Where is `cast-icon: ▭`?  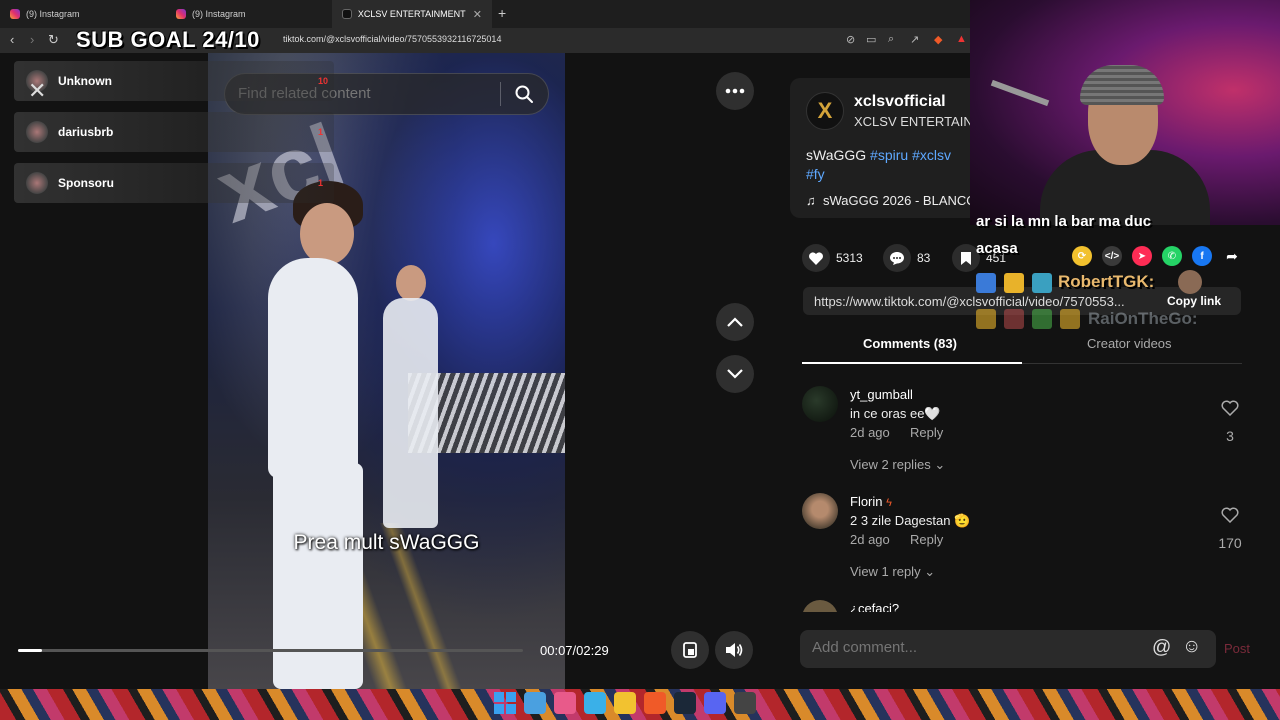 cast-icon: ▭ is located at coordinates (871, 39).